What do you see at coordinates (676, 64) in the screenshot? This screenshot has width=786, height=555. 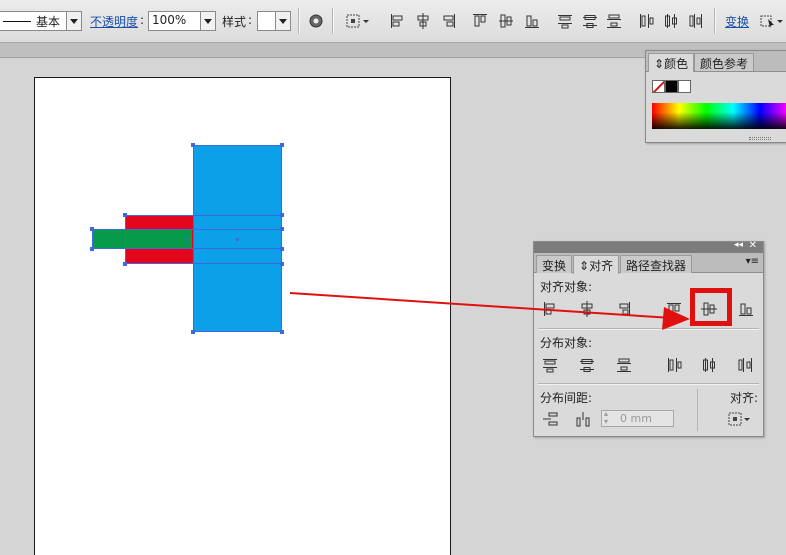 I see `tab-color-label: 颜色` at bounding box center [676, 64].